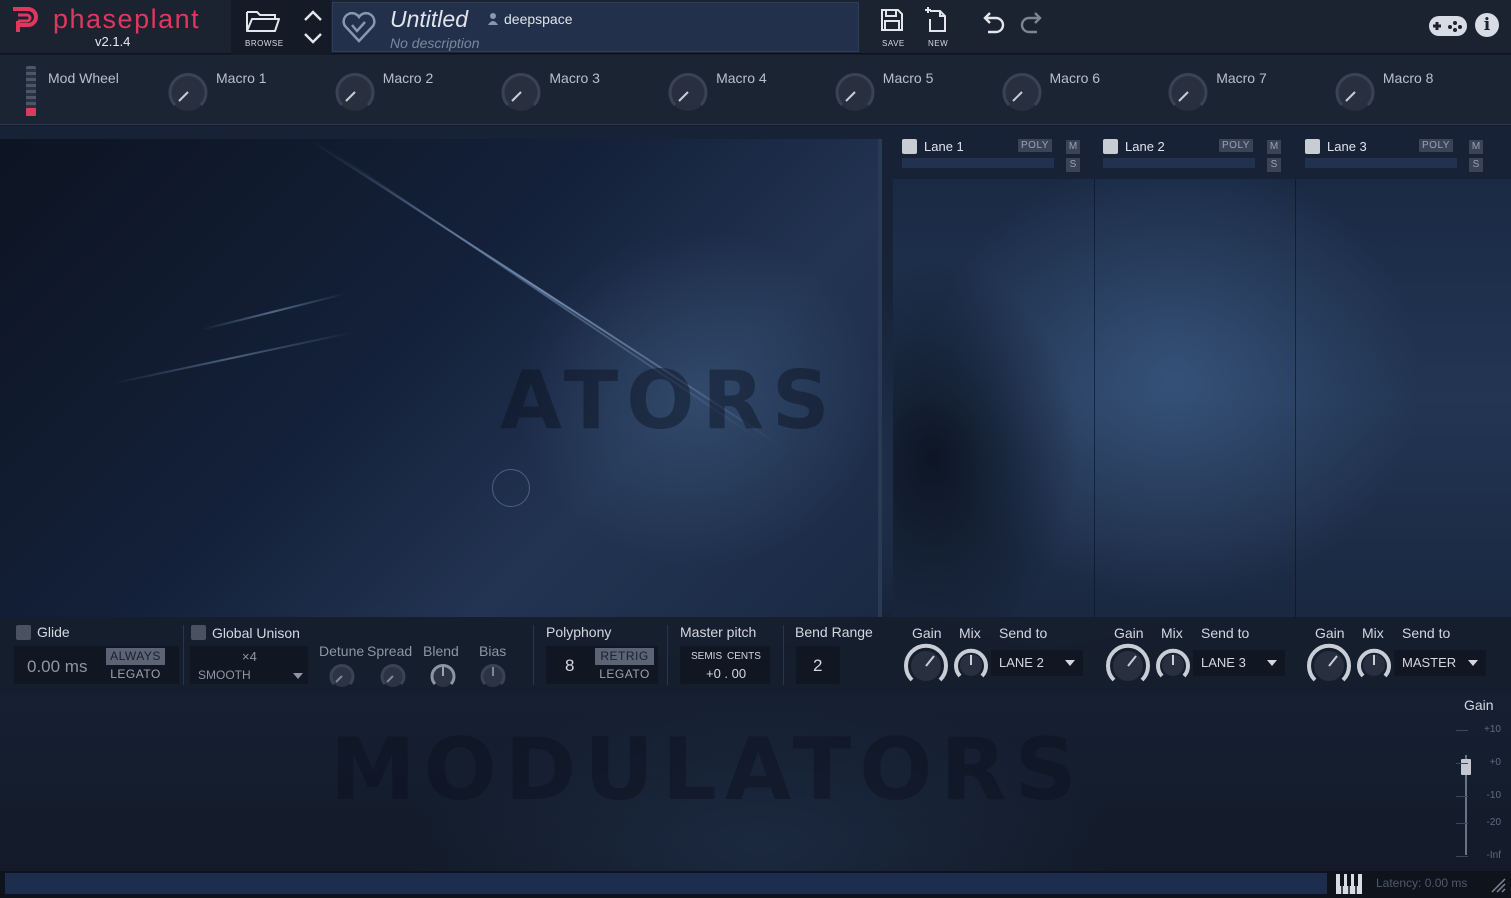  I want to click on unison-voices-value: ×4, so click(249, 656).